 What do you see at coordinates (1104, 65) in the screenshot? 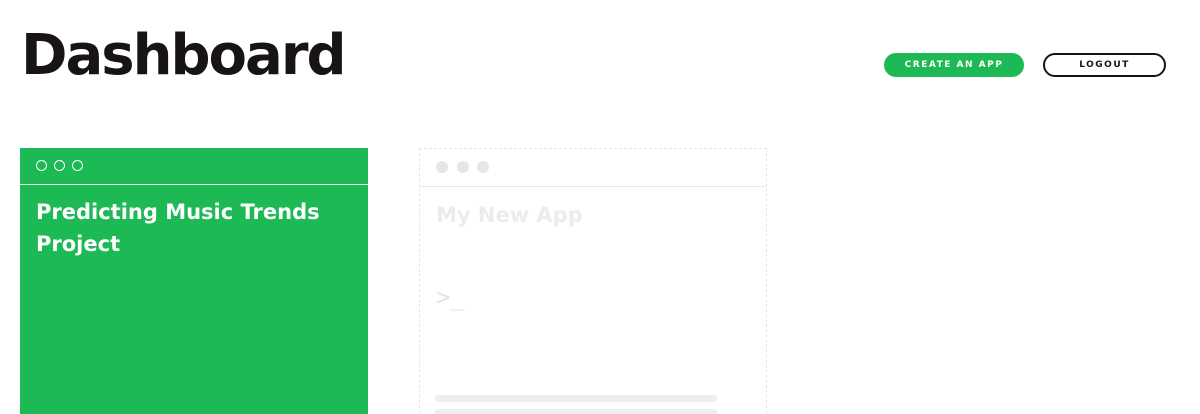
I see `logout-button: LOGOUT` at bounding box center [1104, 65].